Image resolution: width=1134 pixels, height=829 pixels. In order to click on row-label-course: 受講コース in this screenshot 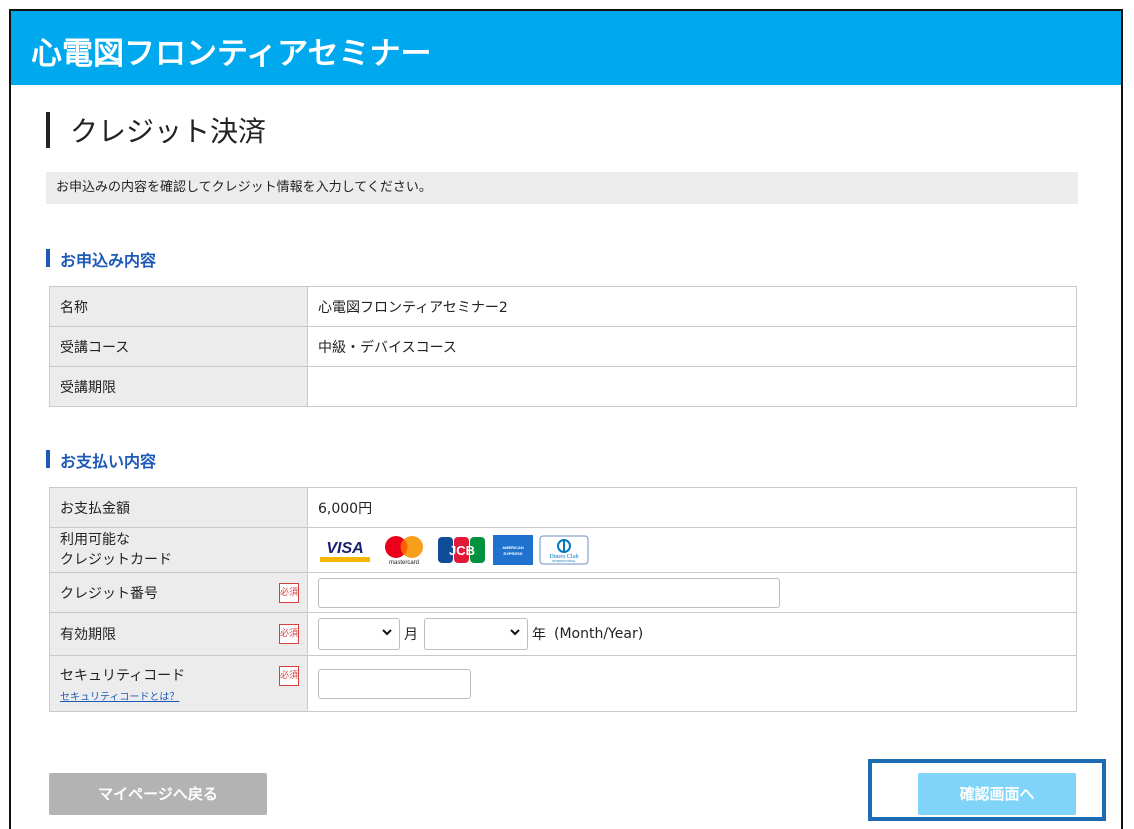, I will do `click(178, 346)`.